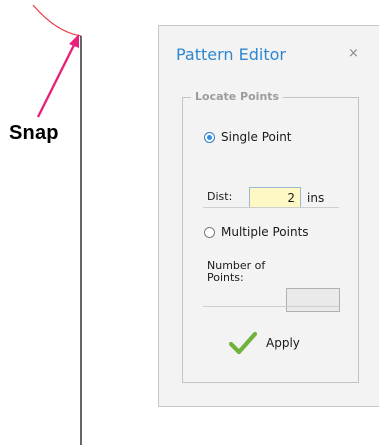 This screenshot has height=445, width=379. I want to click on multiple-points-option: Multiple Points, so click(256, 232).